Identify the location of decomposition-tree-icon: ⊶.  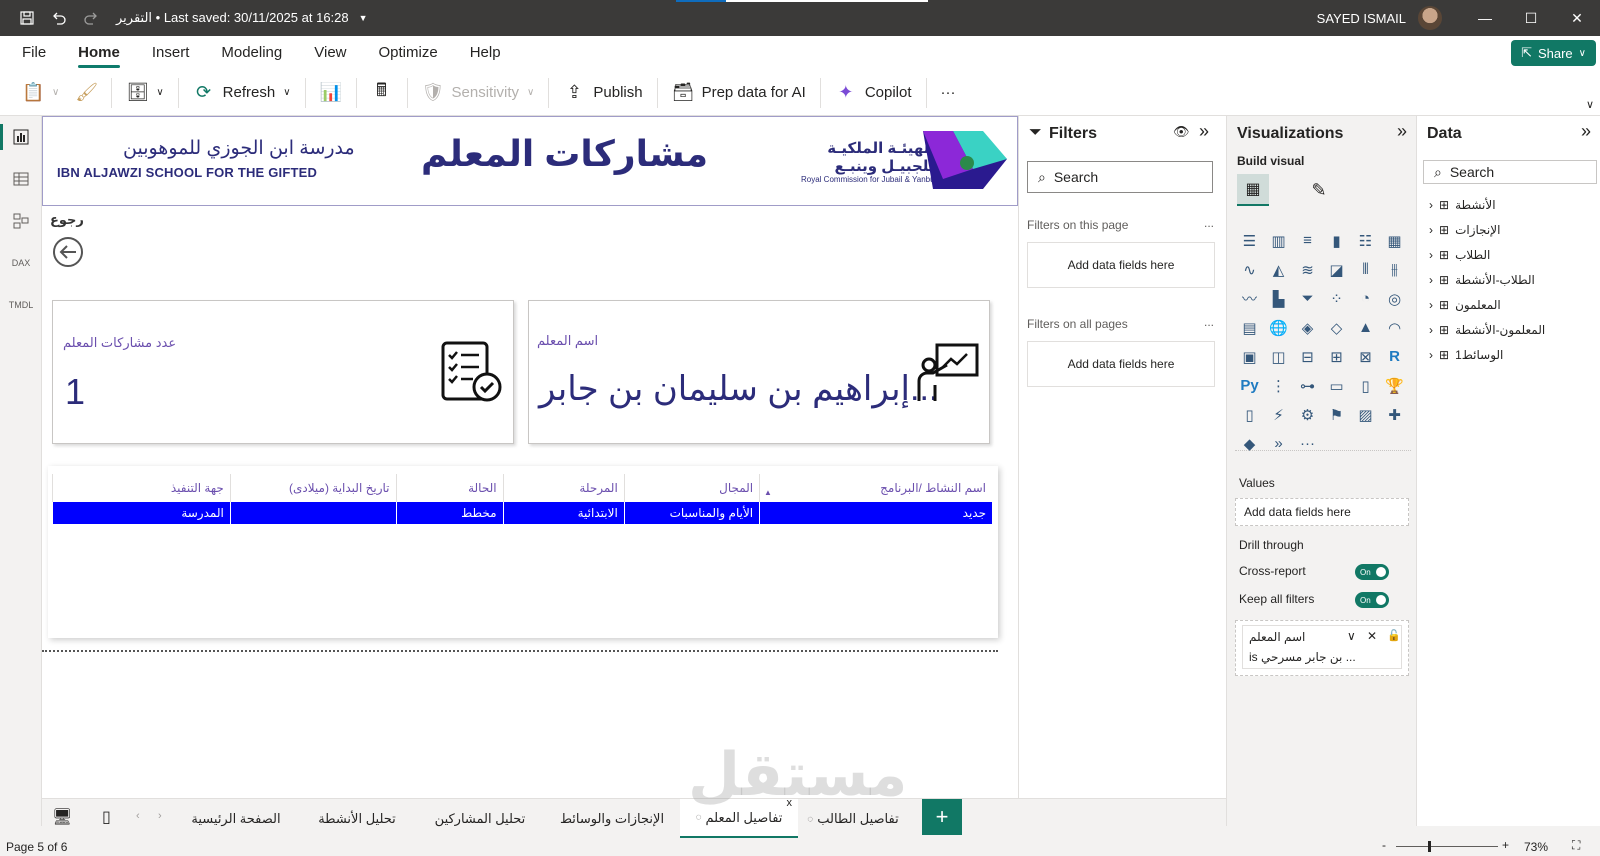
(1307, 385).